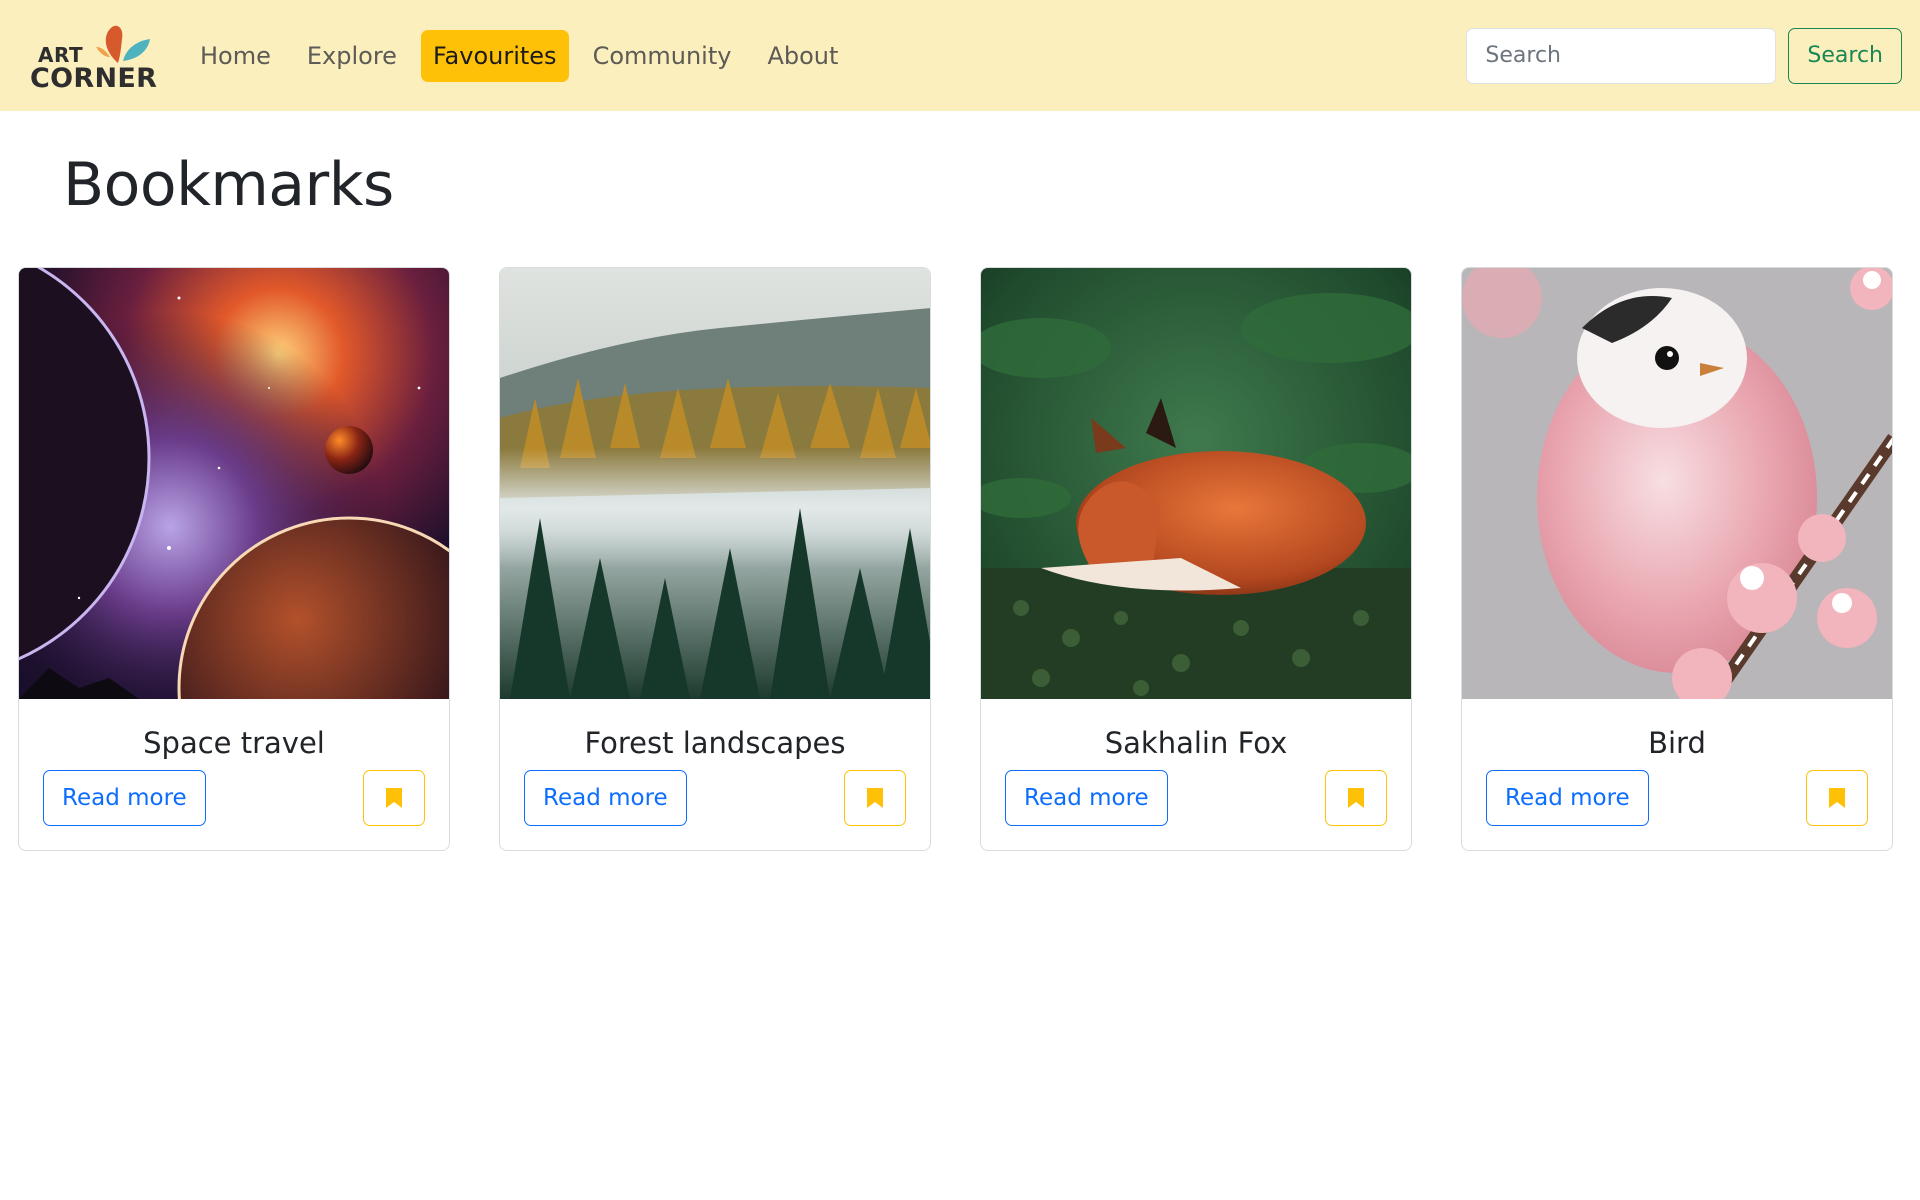  Describe the element at coordinates (94, 78) in the screenshot. I see `logo-text-corner: CORNER` at that location.